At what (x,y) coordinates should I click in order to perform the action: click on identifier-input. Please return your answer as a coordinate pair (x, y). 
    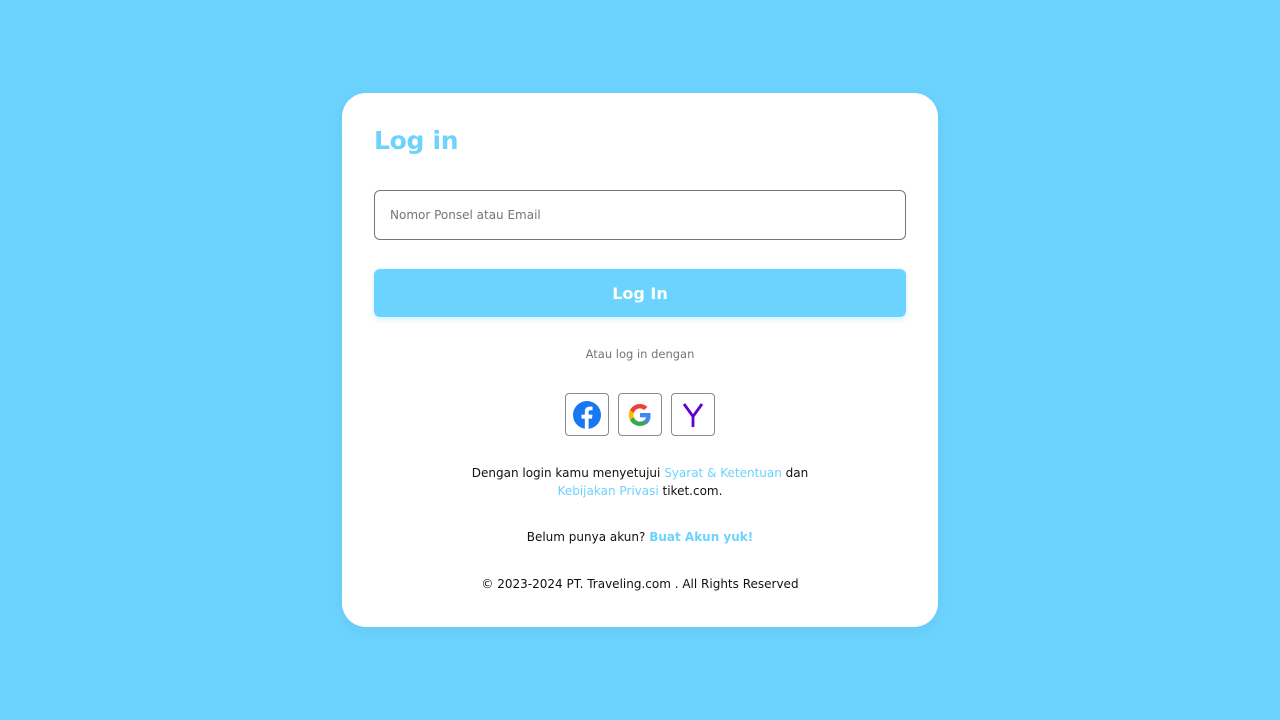
    Looking at the image, I should click on (640, 215).